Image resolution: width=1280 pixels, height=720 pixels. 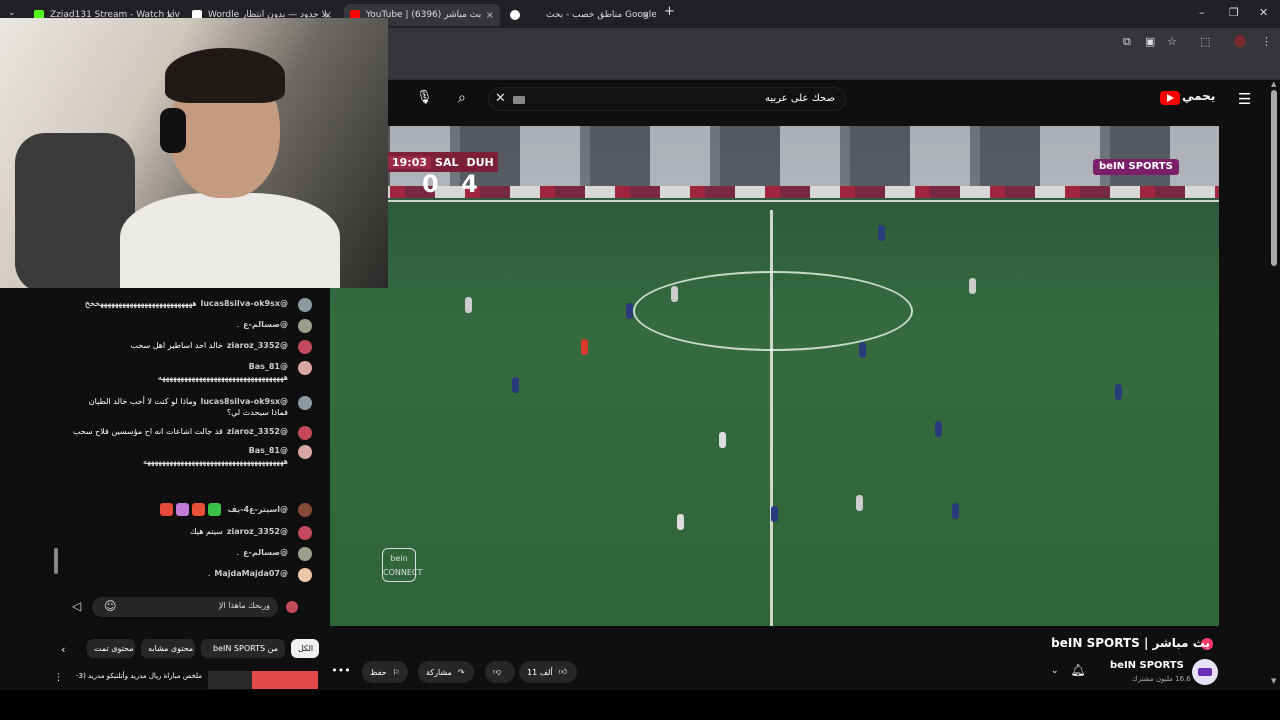 What do you see at coordinates (185, 607) in the screenshot?
I see `chat-message-input: وربحك ماهذا الإ` at bounding box center [185, 607].